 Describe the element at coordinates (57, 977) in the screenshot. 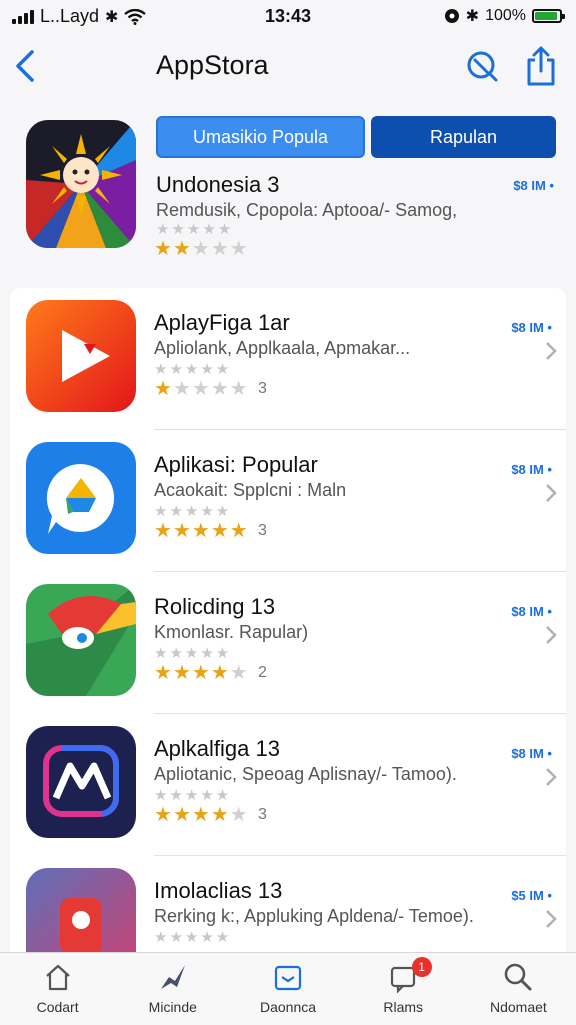

I see `home-icon` at that location.